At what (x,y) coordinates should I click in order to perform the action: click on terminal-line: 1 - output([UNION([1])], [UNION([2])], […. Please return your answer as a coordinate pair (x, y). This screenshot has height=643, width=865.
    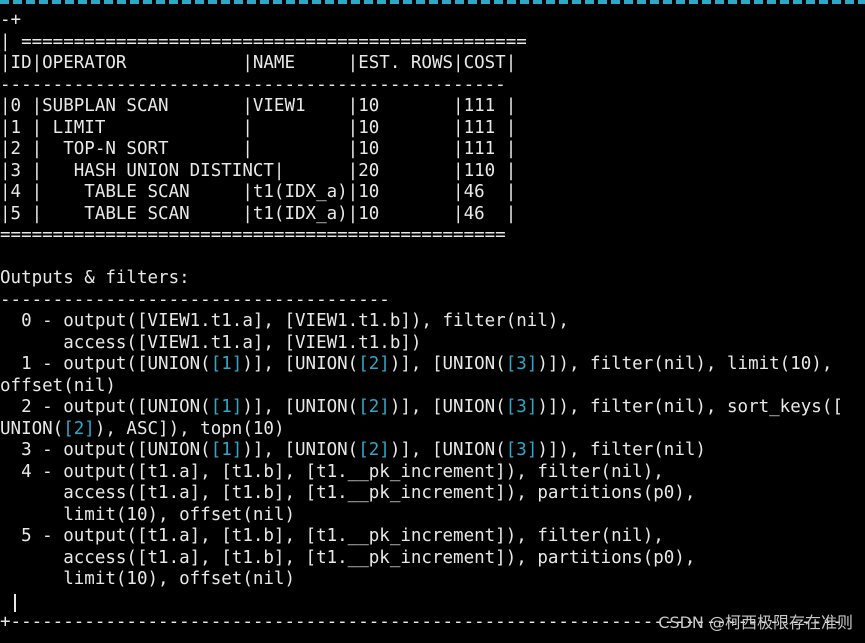
    Looking at the image, I should click on (421, 365).